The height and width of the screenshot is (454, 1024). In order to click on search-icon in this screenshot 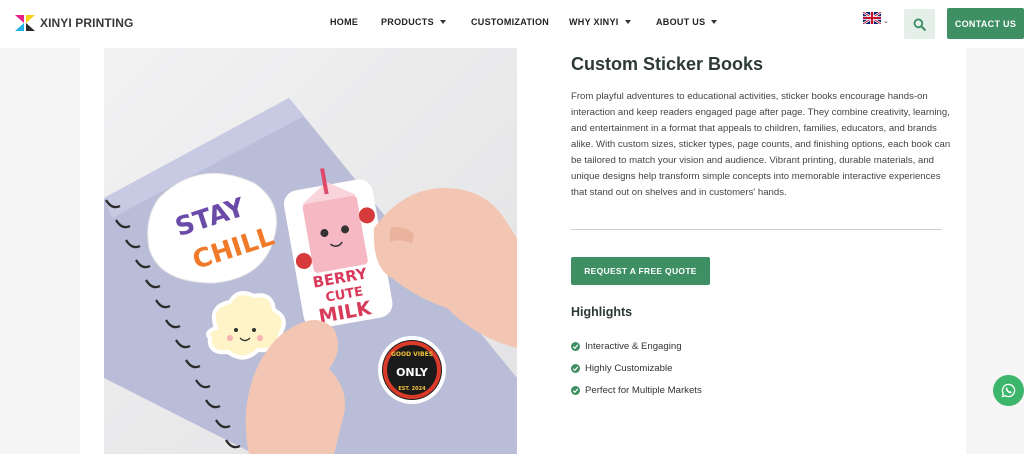, I will do `click(919, 24)`.